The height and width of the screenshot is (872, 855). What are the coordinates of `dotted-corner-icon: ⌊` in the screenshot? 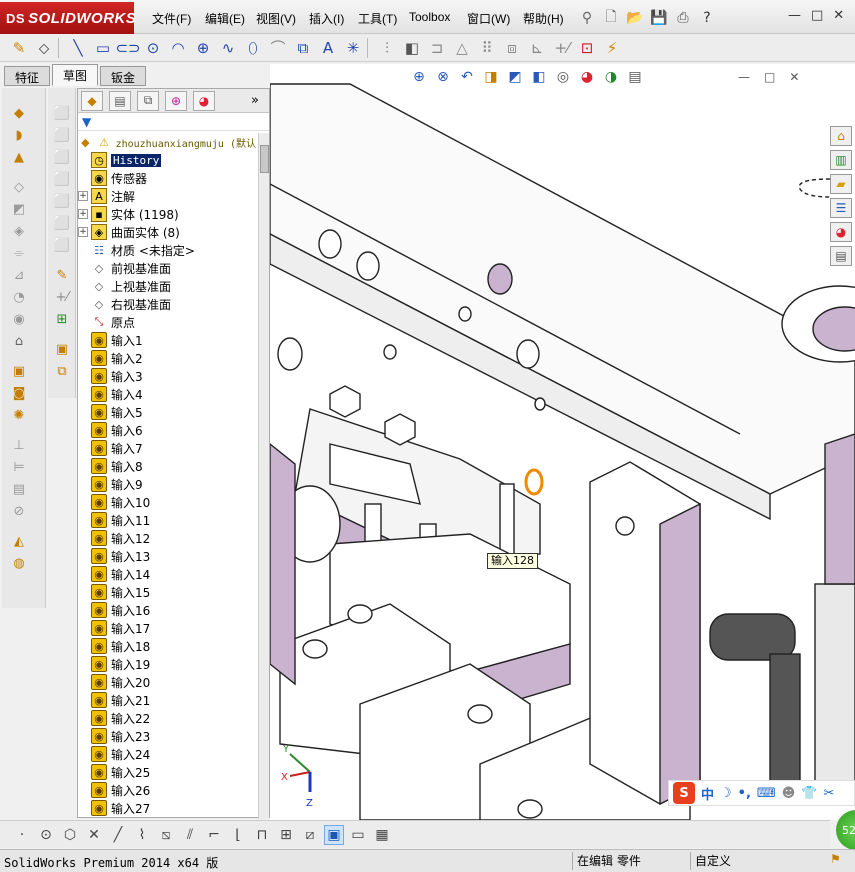 It's located at (238, 835).